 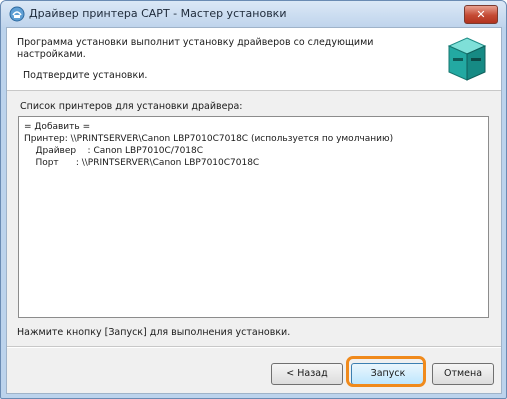 What do you see at coordinates (51, 54) in the screenshot?
I see `header-line-2: настройками.` at bounding box center [51, 54].